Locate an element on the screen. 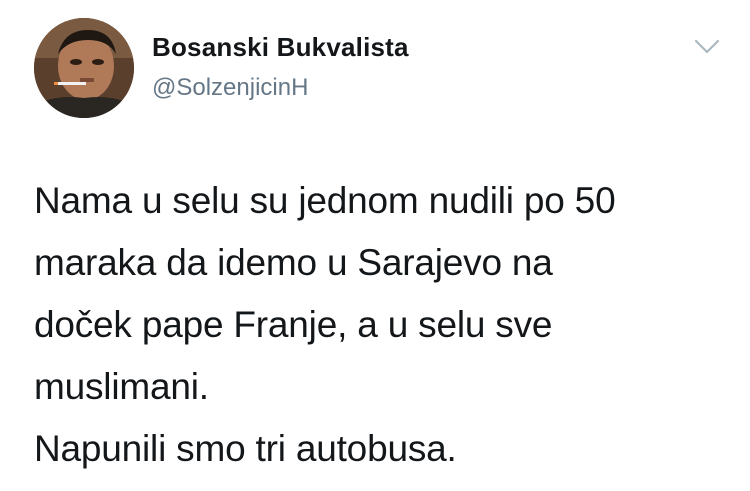 This screenshot has height=491, width=750. chevron-down-icon is located at coordinates (707, 47).